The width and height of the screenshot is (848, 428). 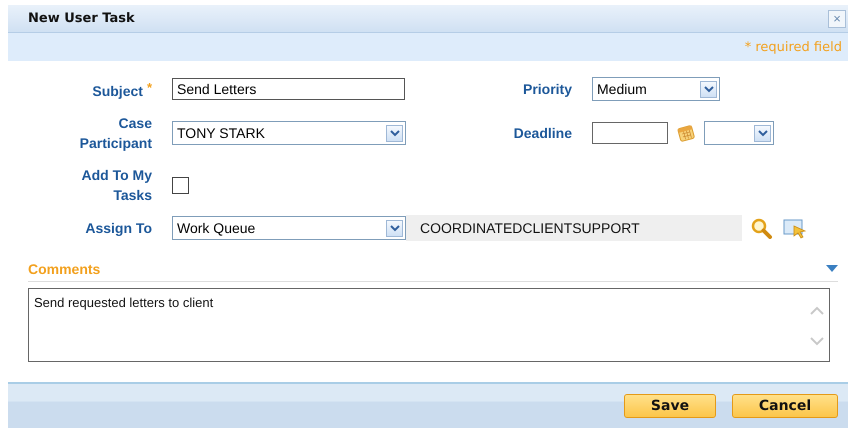 I want to click on comments-text: Send requested letters to client, so click(x=124, y=302).